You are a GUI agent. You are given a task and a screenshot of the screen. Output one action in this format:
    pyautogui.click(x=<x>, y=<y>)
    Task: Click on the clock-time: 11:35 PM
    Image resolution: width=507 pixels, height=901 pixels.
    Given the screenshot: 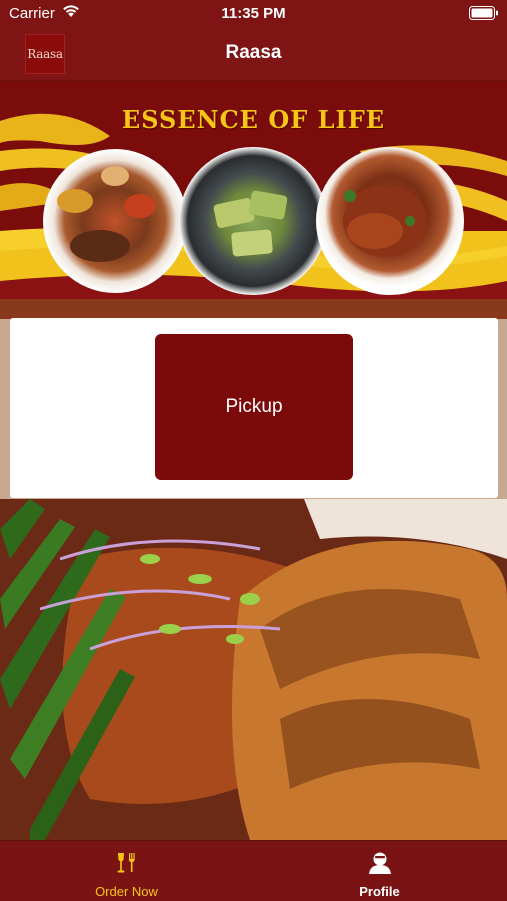 What is the action you would take?
    pyautogui.click(x=253, y=13)
    